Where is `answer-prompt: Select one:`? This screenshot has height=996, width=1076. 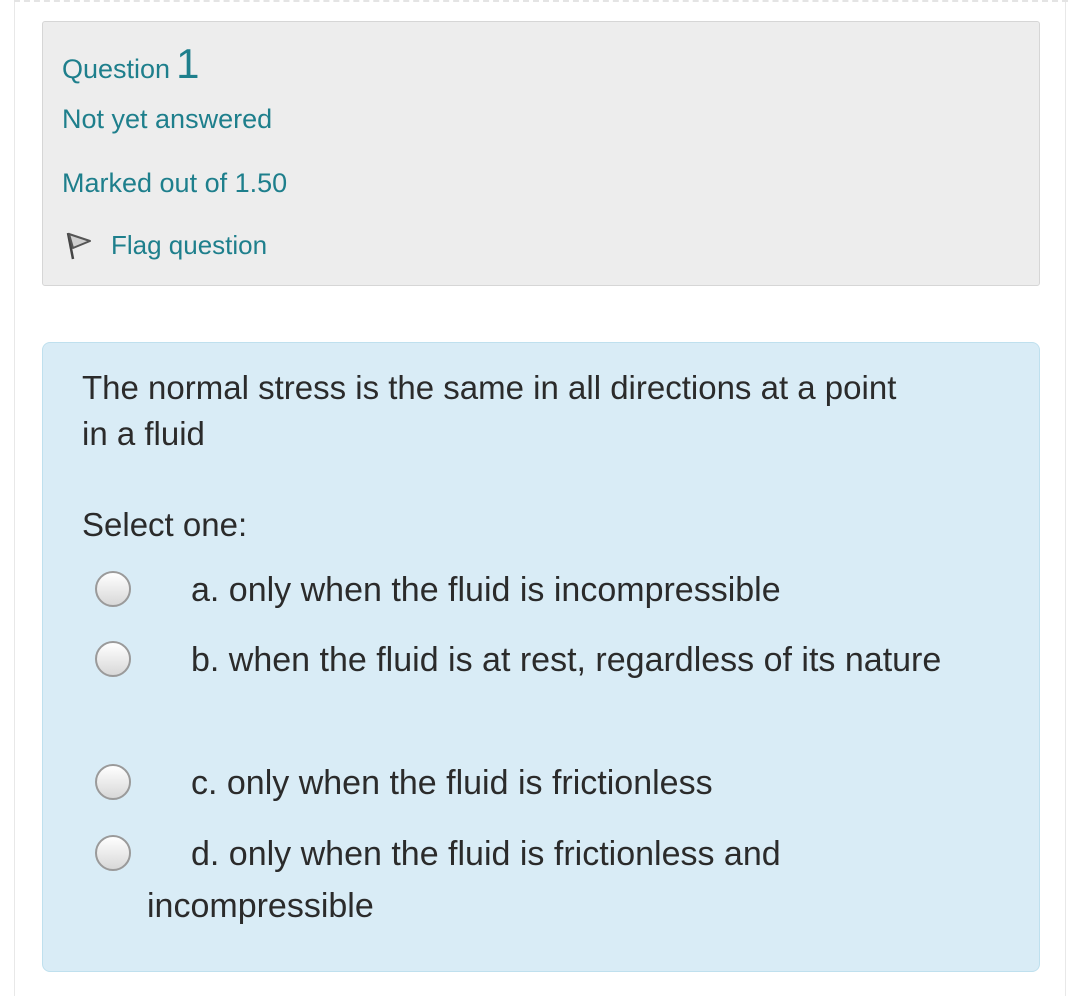
answer-prompt: Select one: is located at coordinates (165, 524).